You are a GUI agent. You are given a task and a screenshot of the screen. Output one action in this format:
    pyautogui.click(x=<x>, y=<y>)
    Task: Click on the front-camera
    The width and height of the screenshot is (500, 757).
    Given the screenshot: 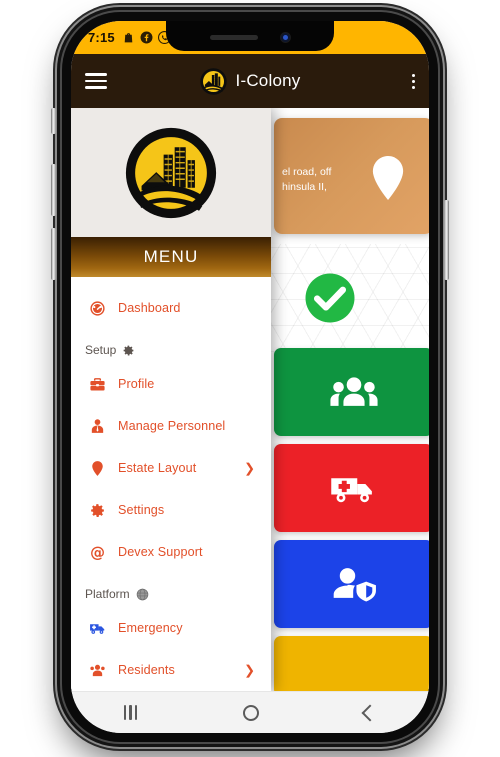 What is the action you would take?
    pyautogui.click(x=285, y=37)
    